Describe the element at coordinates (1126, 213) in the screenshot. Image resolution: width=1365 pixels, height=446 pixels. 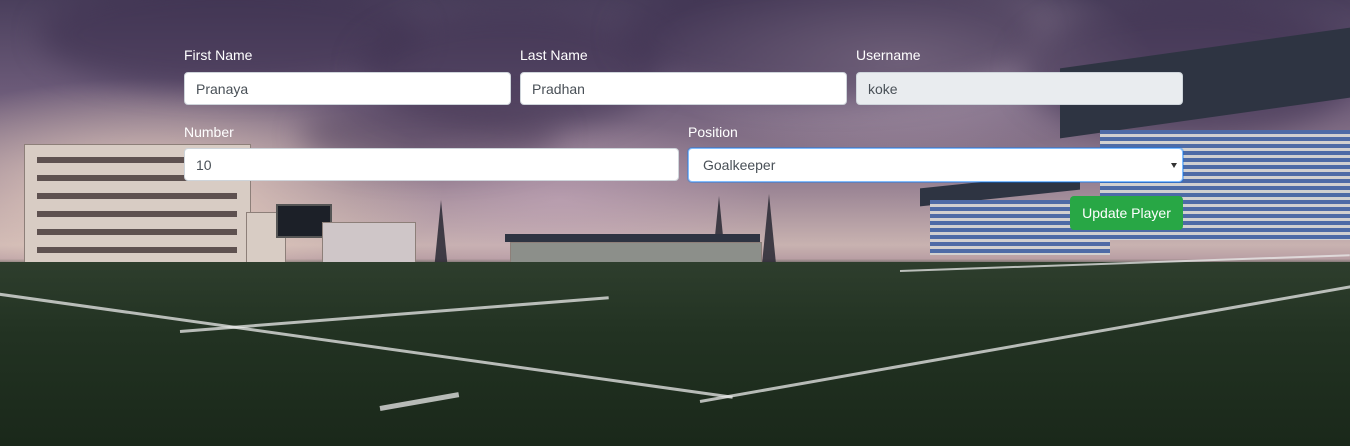
I see `update-player-button: Update Player` at that location.